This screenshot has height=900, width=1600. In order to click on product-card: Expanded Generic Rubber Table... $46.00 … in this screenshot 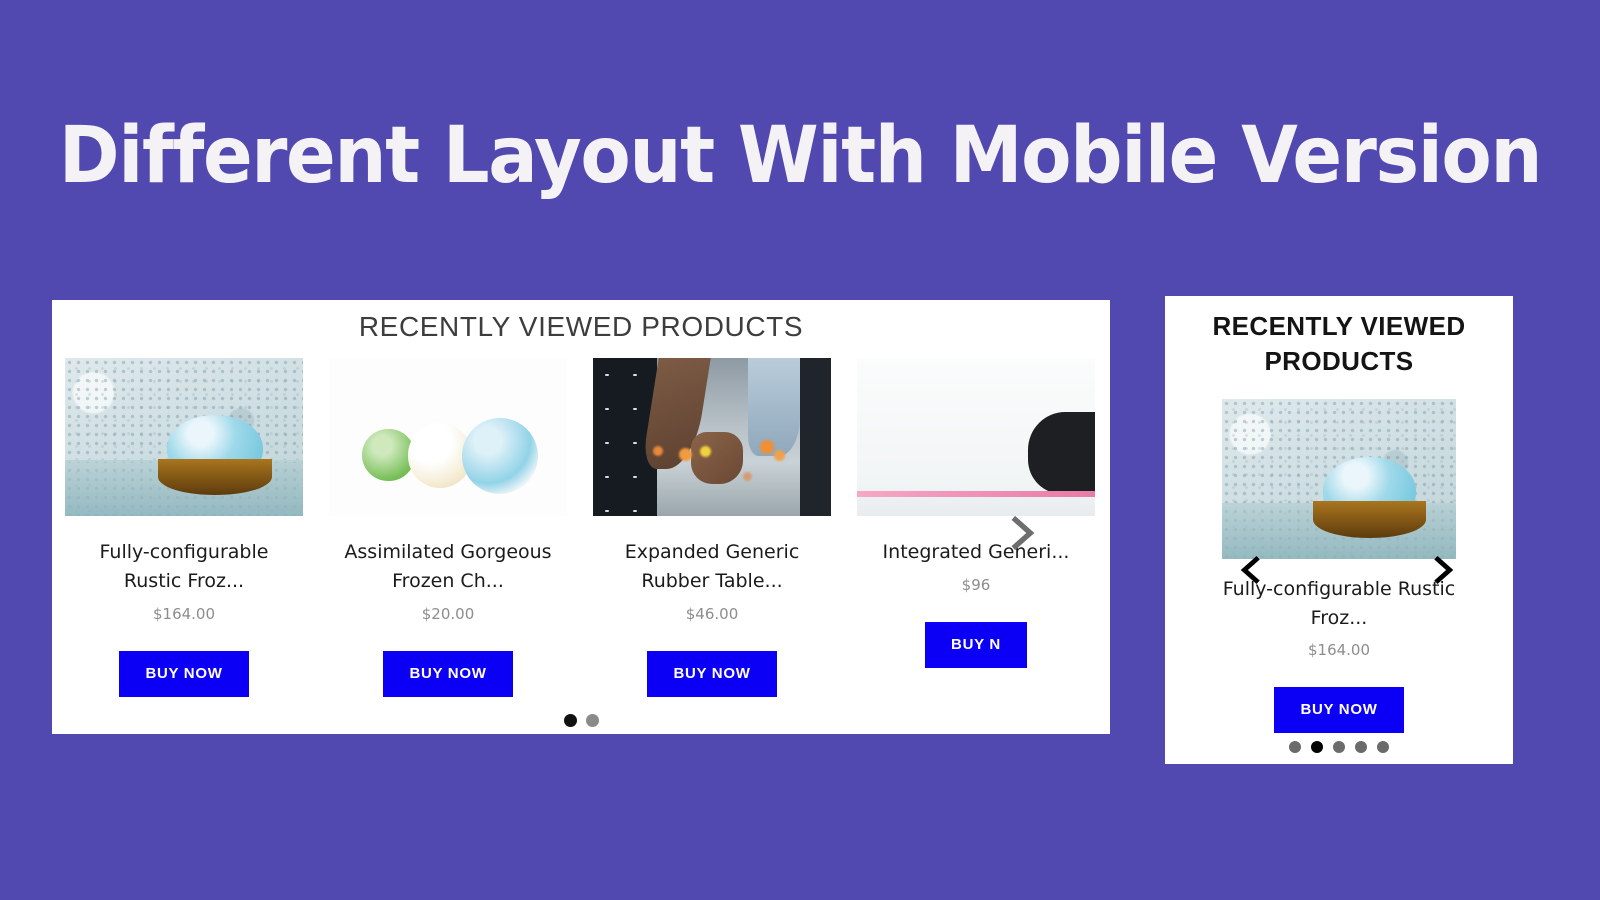, I will do `click(712, 527)`.